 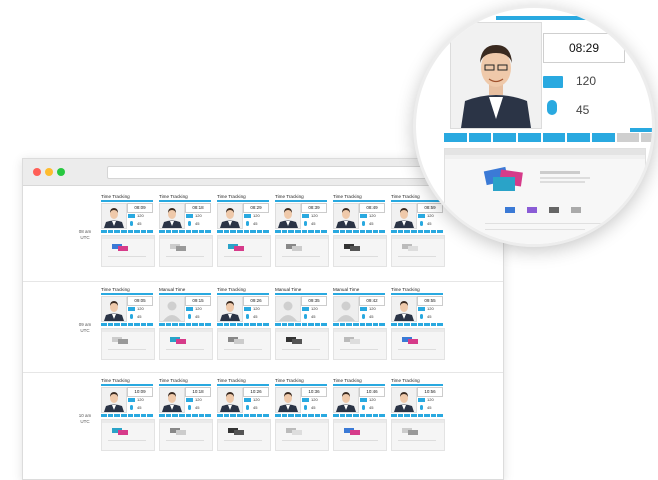 I want to click on activity-card: Time Tracking 08:09 120 45, so click(x=128, y=234).